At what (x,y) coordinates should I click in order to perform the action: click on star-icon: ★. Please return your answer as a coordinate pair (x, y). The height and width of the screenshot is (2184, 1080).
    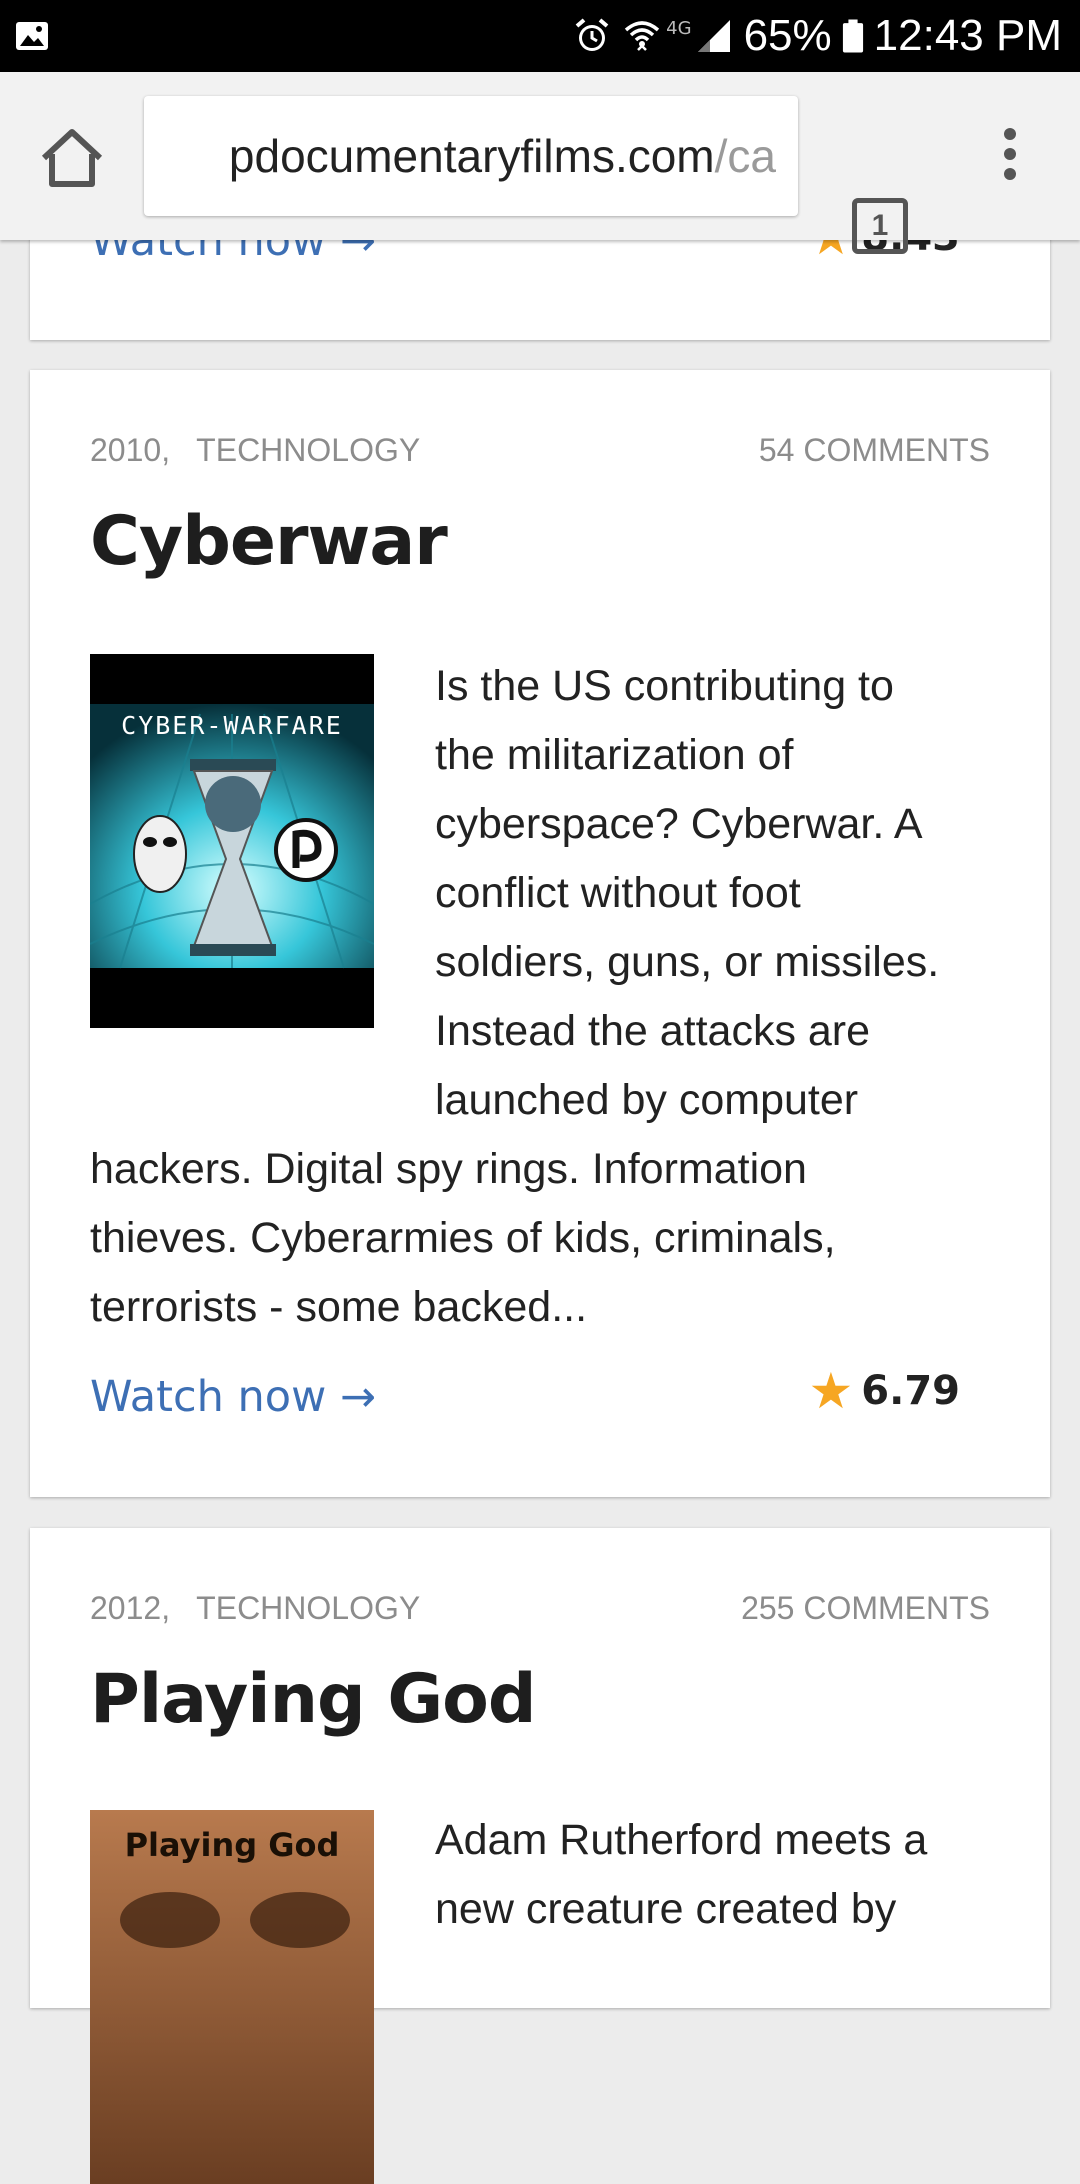
    Looking at the image, I should click on (831, 1391).